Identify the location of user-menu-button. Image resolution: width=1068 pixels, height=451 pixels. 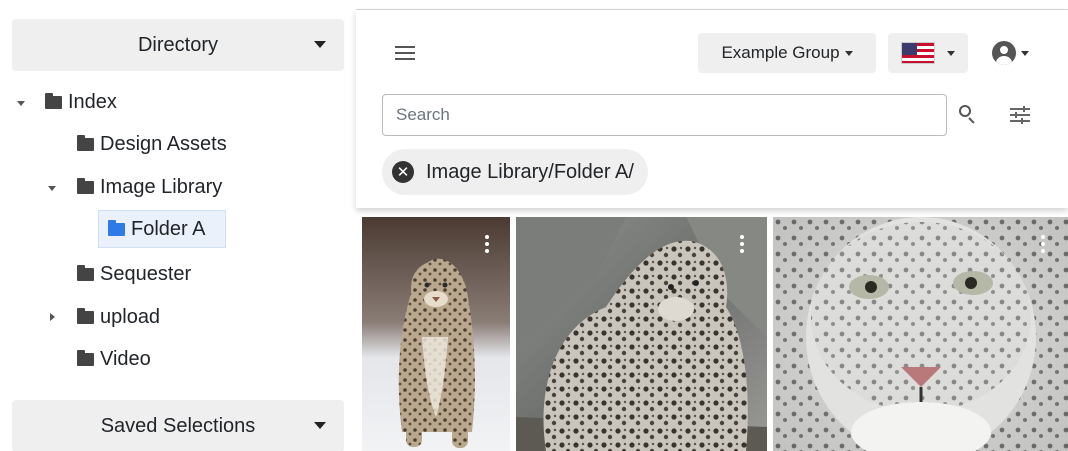
(1010, 53).